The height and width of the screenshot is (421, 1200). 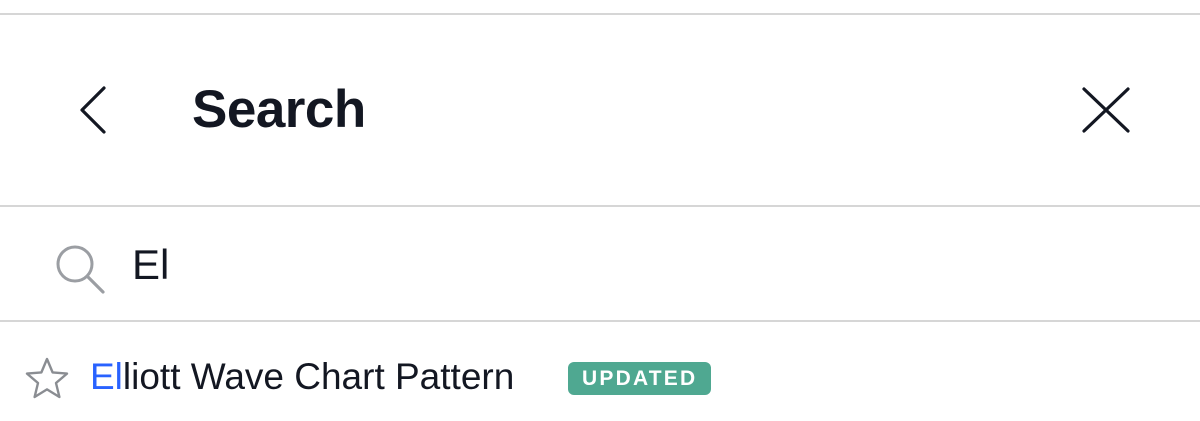 I want to click on close-icon, so click(x=1106, y=110).